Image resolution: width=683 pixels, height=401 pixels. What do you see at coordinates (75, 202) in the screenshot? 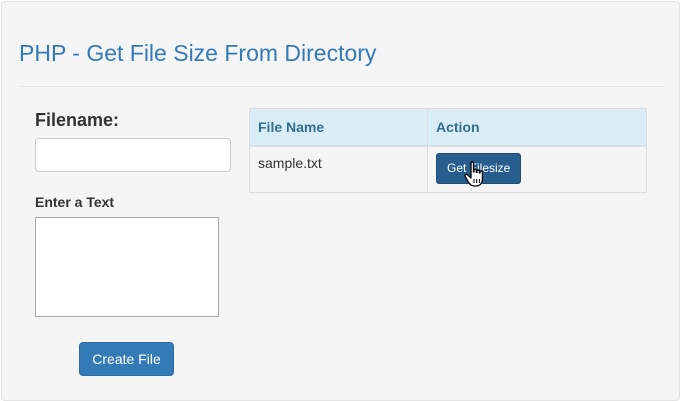
I see `text-label: Enter a Text` at bounding box center [75, 202].